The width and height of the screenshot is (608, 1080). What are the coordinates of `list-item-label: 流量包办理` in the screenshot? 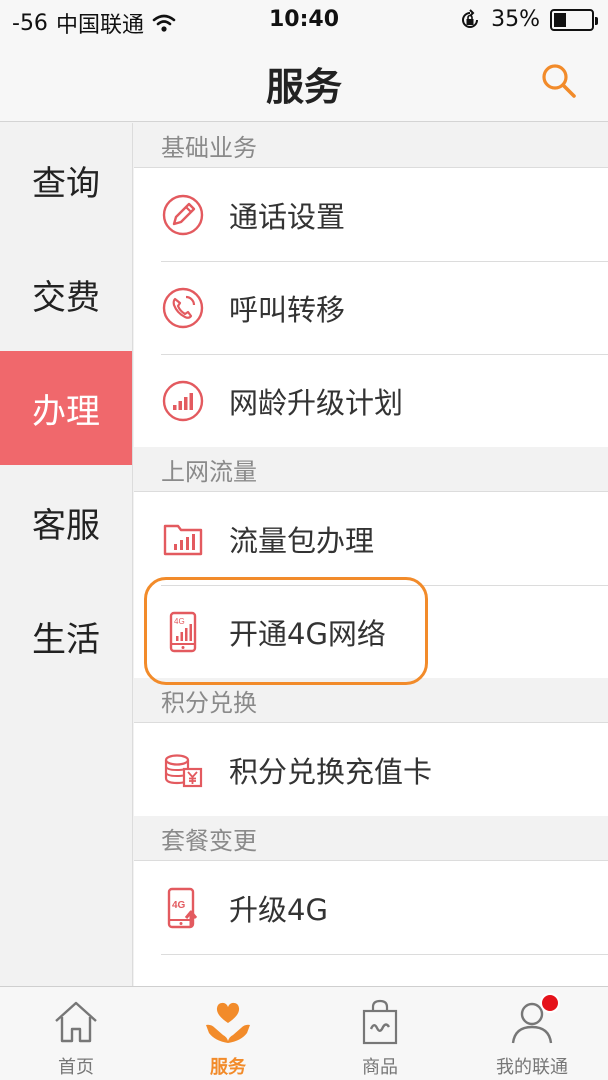 It's located at (302, 540).